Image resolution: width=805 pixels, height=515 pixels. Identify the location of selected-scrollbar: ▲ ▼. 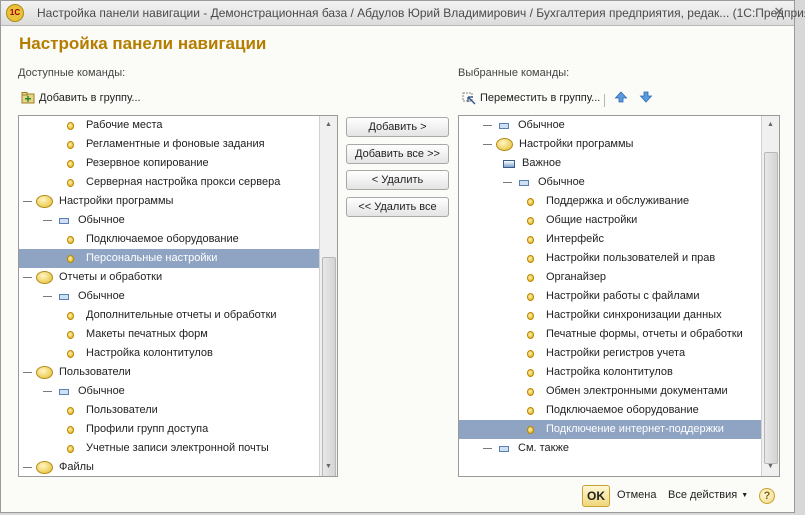
(770, 296).